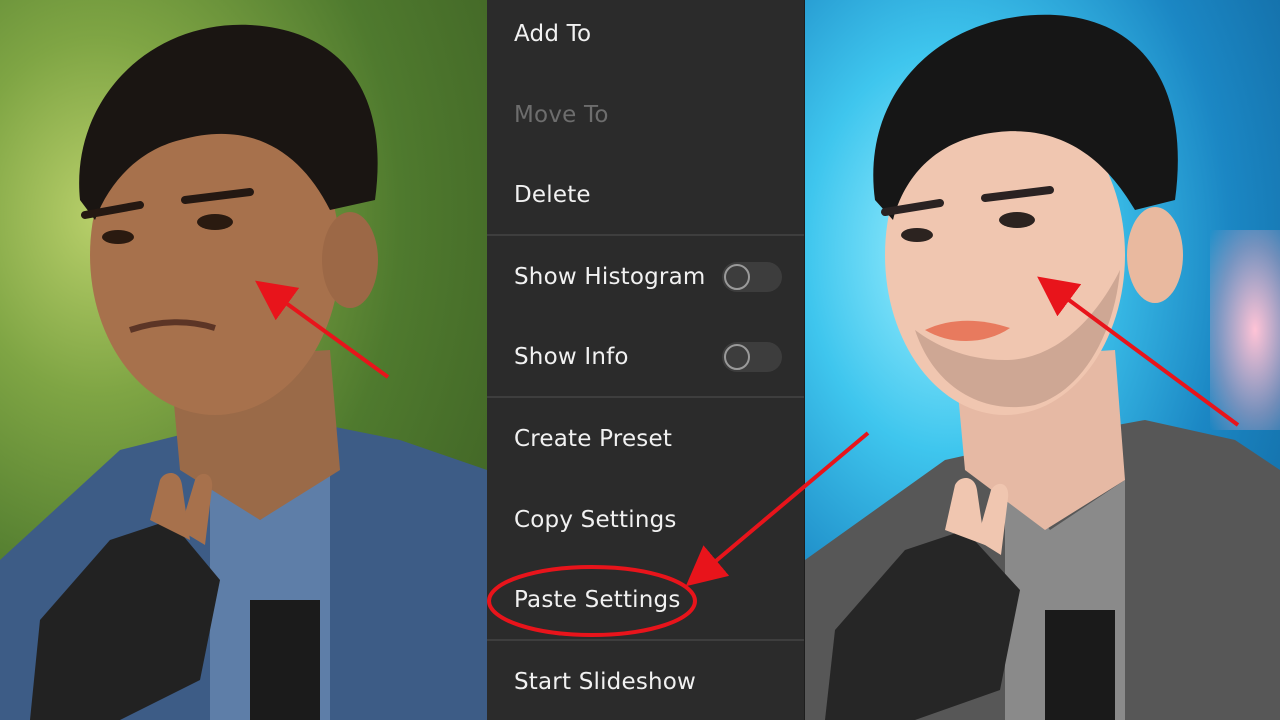 The image size is (1280, 720). What do you see at coordinates (571, 357) in the screenshot?
I see `menu-item-label: Show Info` at bounding box center [571, 357].